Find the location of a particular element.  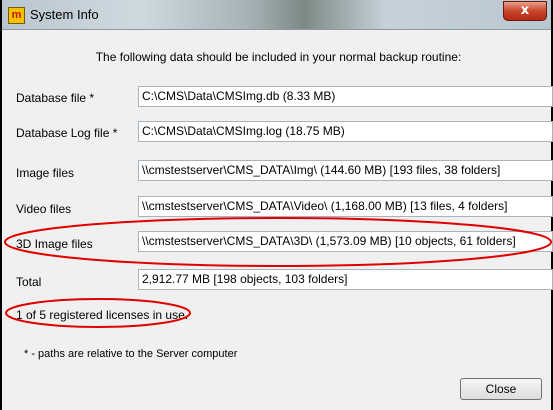

close-icon: x is located at coordinates (525, 10).